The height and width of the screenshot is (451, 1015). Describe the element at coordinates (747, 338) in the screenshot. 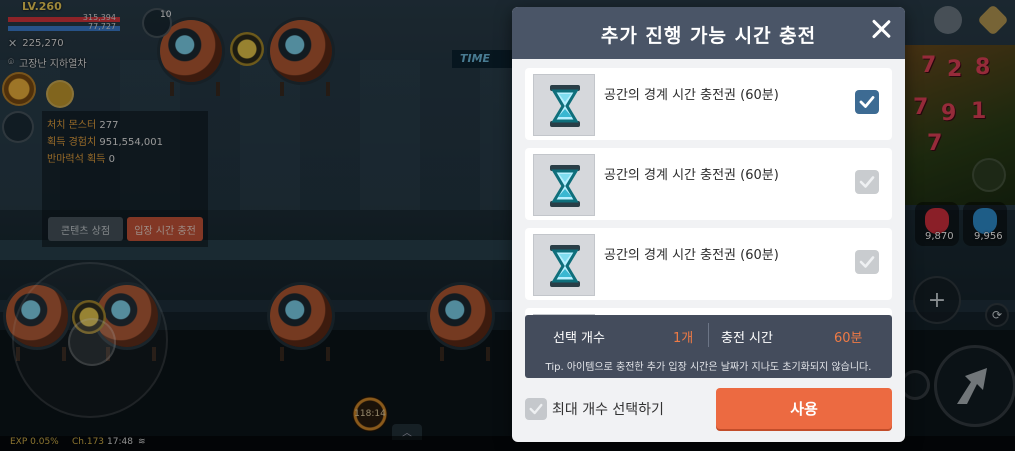

I see `charge-time-label: 충전 시간` at that location.